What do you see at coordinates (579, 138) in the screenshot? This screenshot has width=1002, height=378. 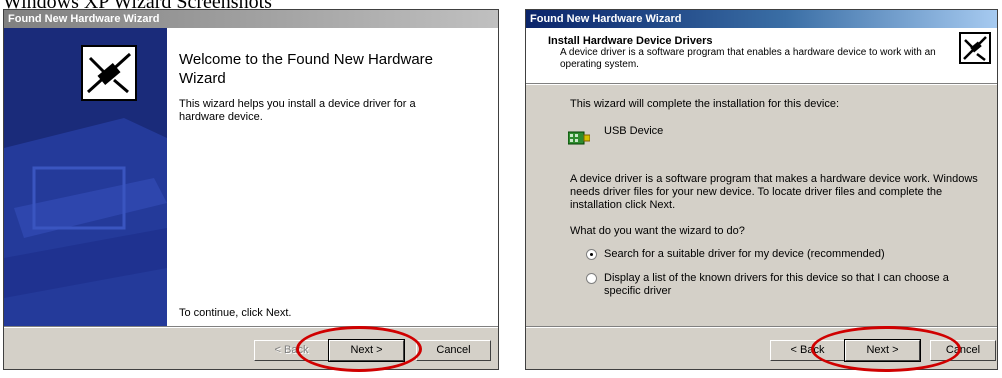 I see `usb-device-icon` at bounding box center [579, 138].